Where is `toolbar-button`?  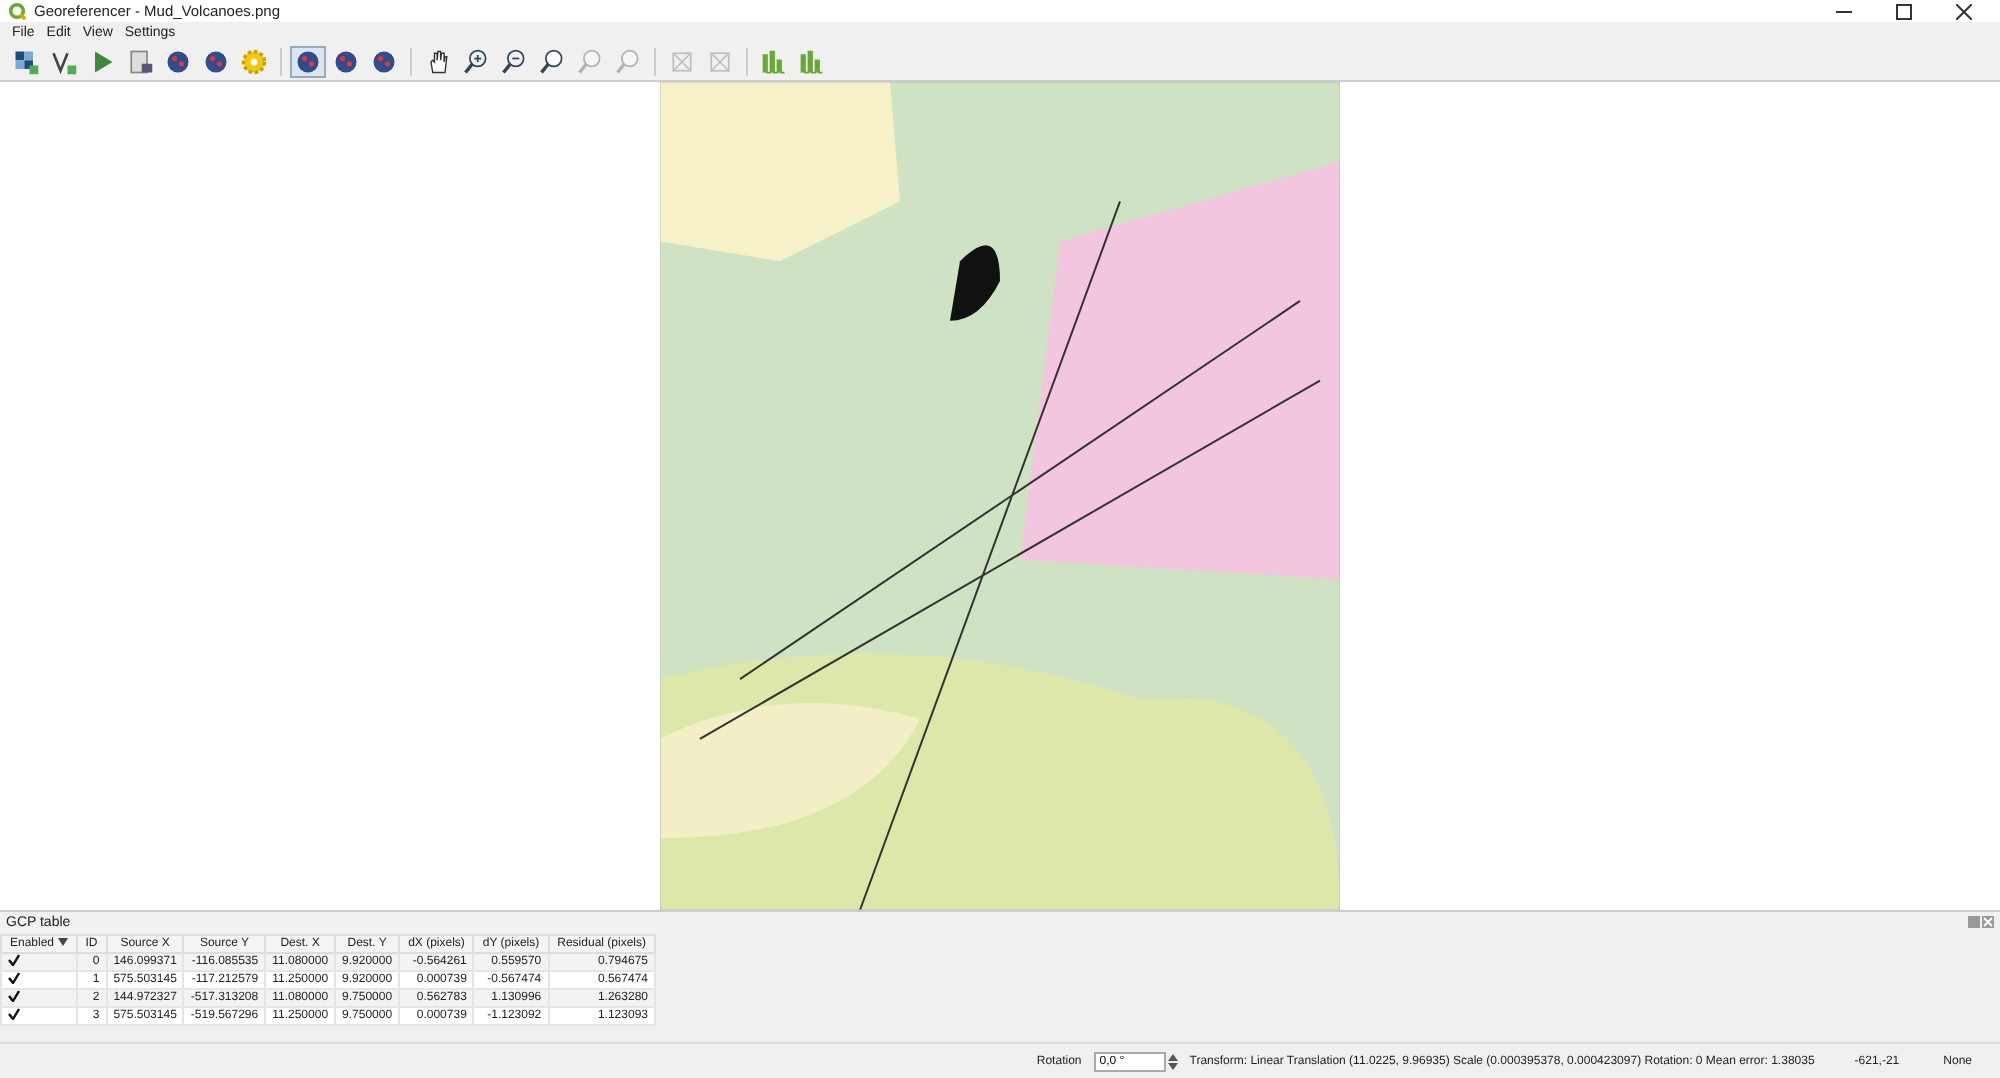
toolbar-button is located at coordinates (308, 61).